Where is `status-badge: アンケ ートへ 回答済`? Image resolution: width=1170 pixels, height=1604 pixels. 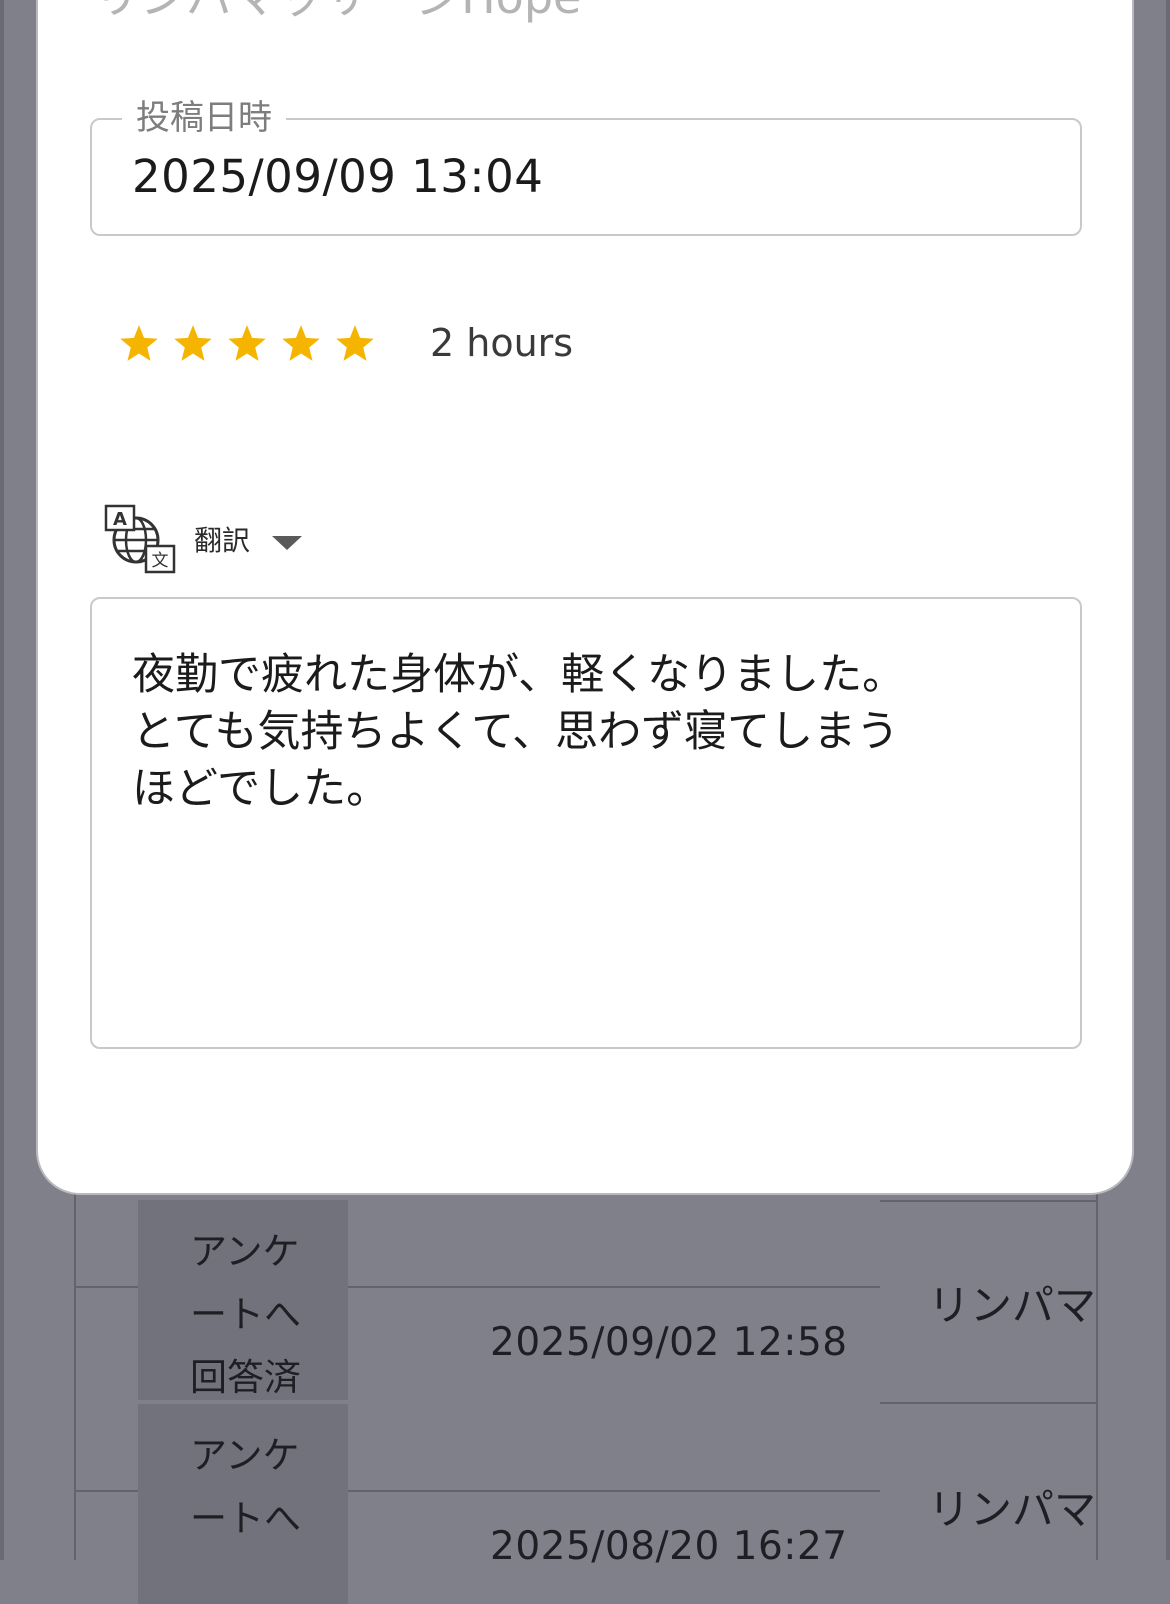 status-badge: アンケ ートへ 回答済 is located at coordinates (243, 1300).